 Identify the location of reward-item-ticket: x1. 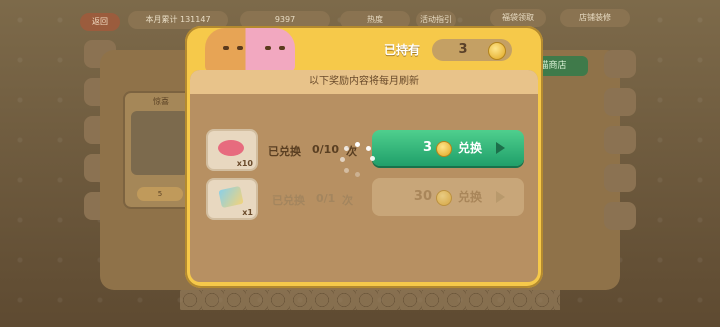
(232, 199).